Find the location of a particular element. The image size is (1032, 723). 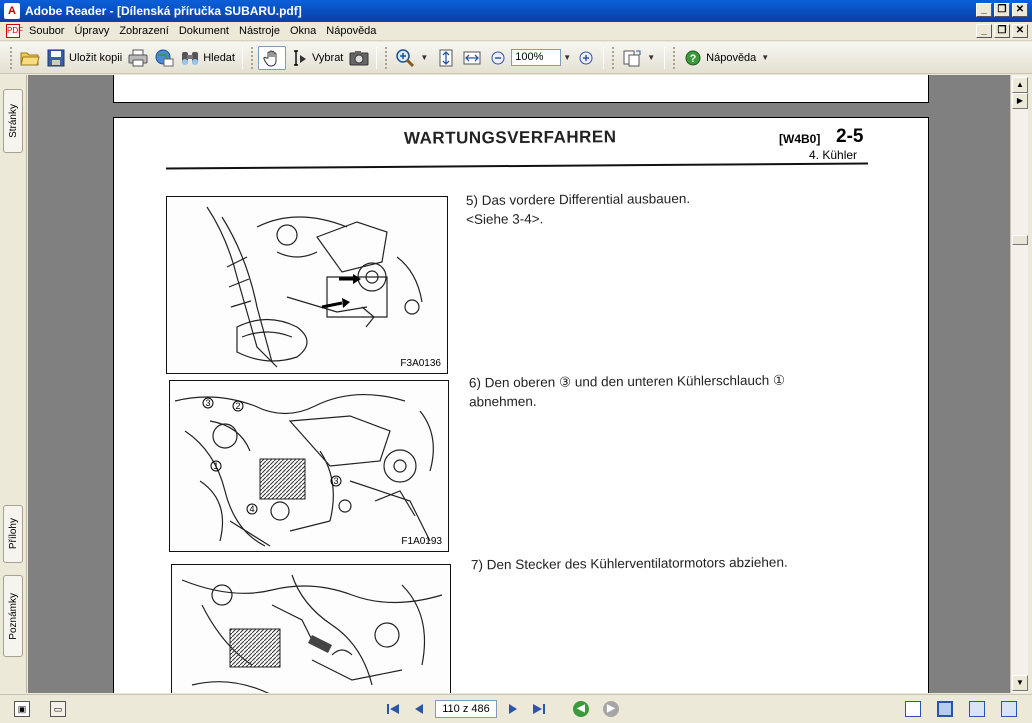

last-page-button is located at coordinates (539, 709).